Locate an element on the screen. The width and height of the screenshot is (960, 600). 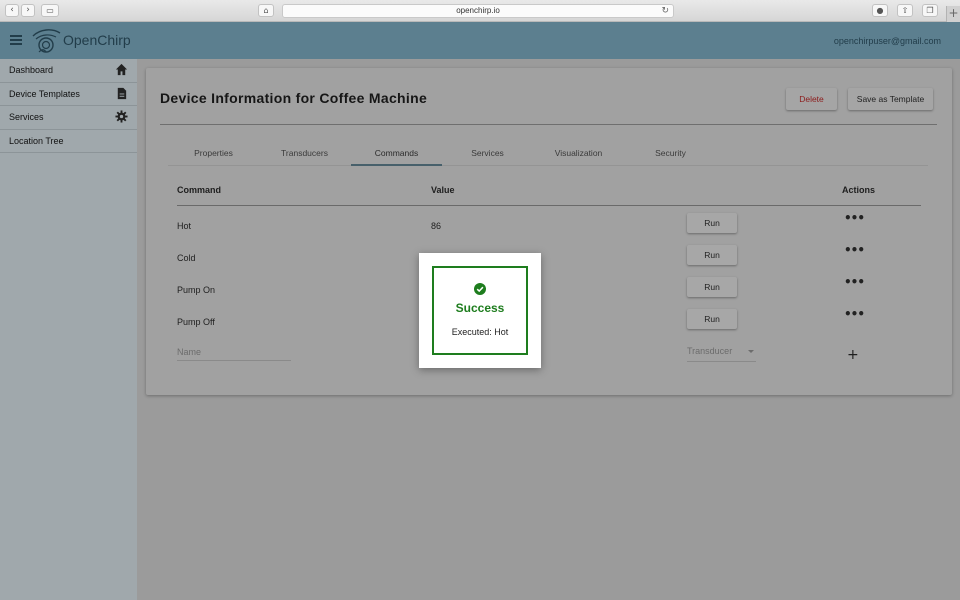
sidebar-item-label: Location Tree is located at coordinates (36, 140).